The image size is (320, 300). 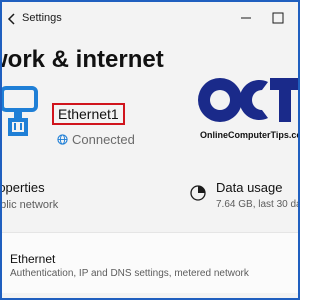 What do you see at coordinates (42, 18) in the screenshot?
I see `window-title: Settings` at bounding box center [42, 18].